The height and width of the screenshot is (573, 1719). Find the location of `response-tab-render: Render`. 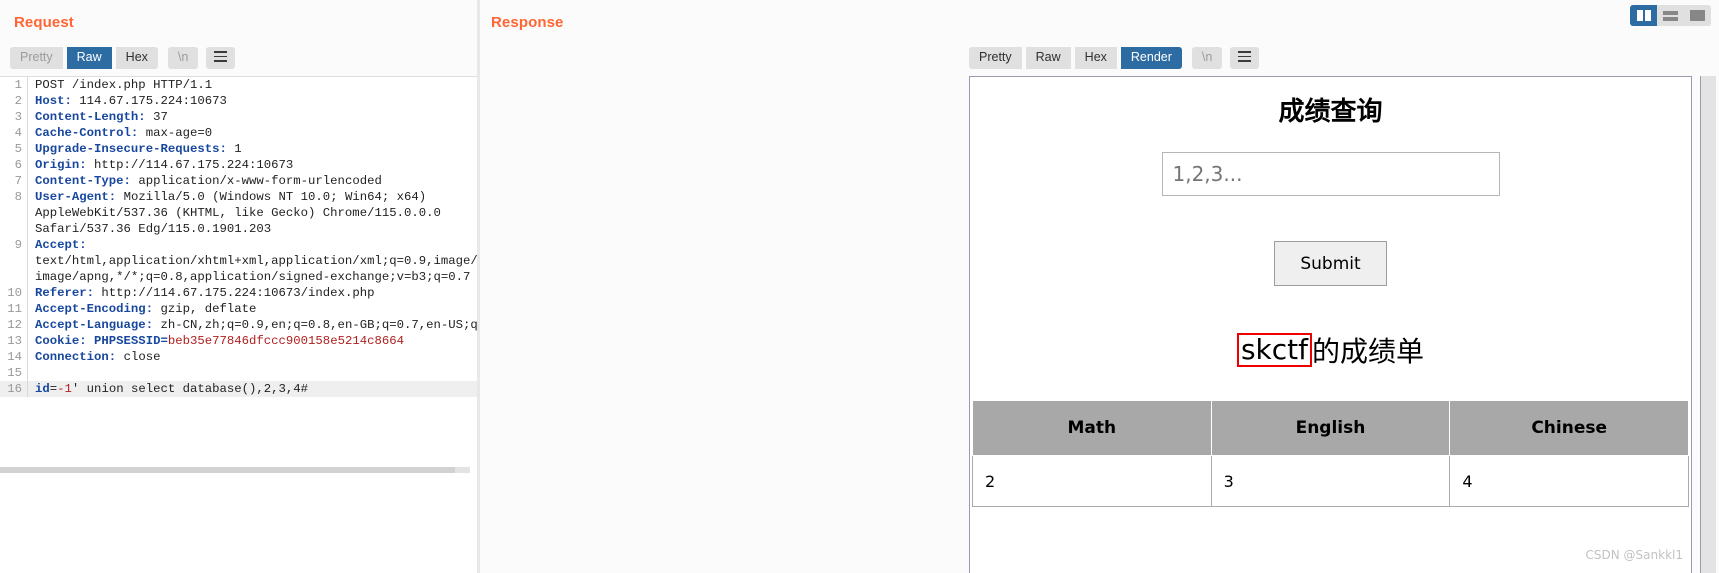

response-tab-render: Render is located at coordinates (1151, 58).